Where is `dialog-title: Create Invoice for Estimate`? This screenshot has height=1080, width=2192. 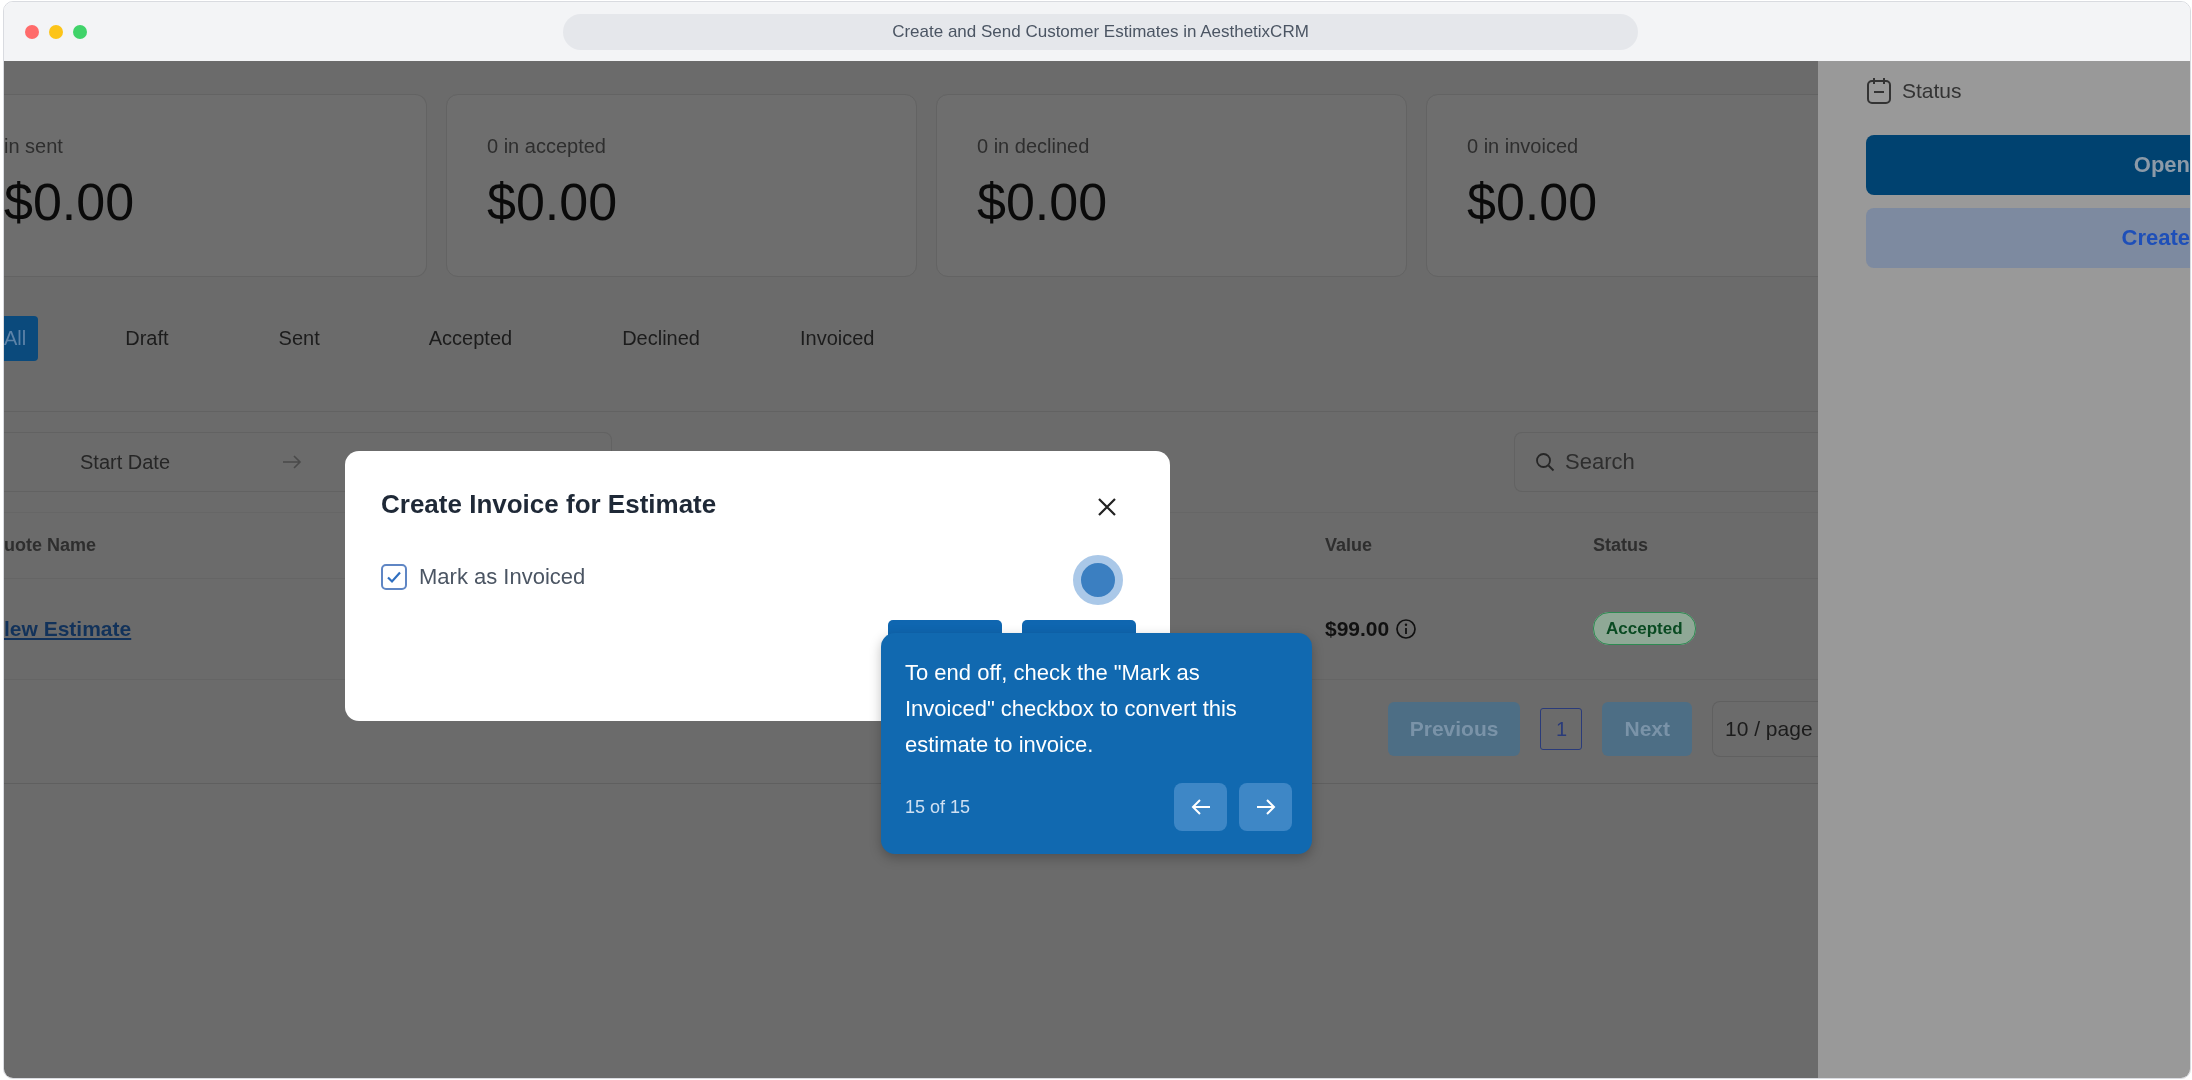 dialog-title: Create Invoice for Estimate is located at coordinates (549, 504).